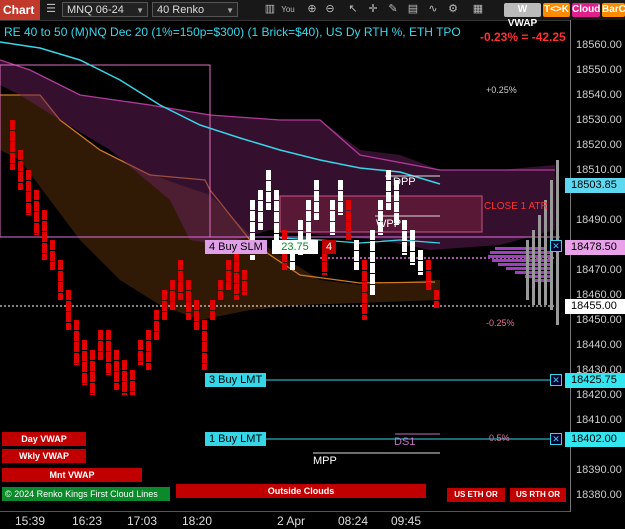  I want to click on buy-slm-qty: 4, so click(329, 247).